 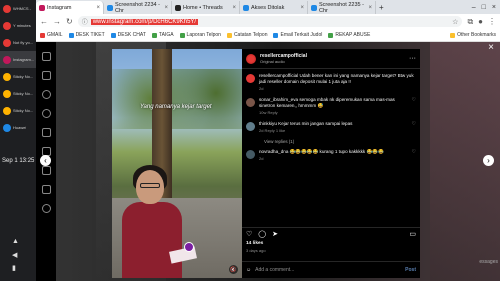 What do you see at coordinates (410, 270) in the screenshot?
I see `post-button: Post` at bounding box center [410, 270].